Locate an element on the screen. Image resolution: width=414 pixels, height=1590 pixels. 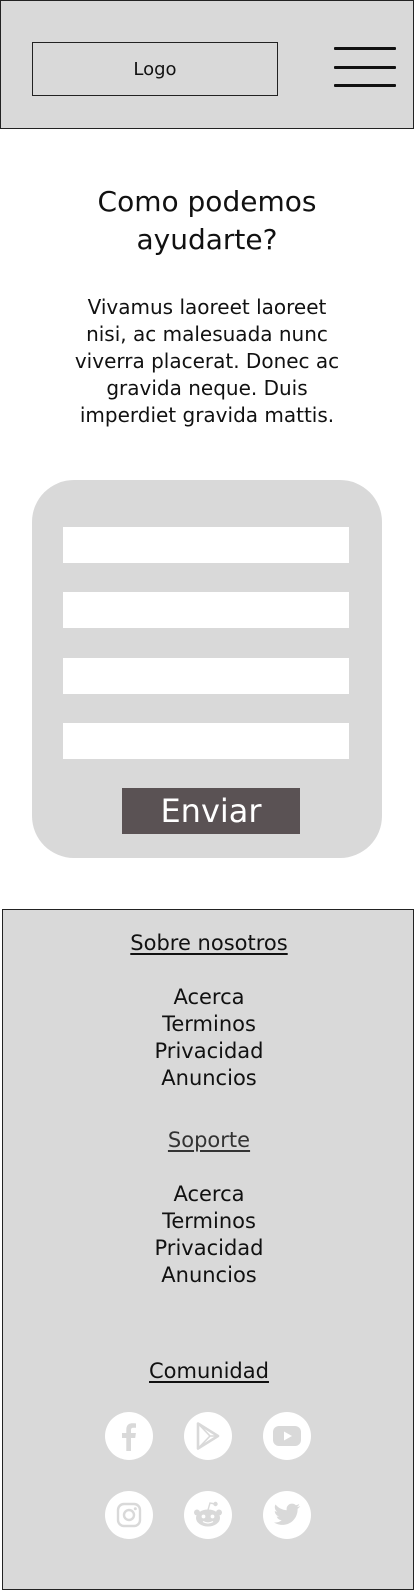
instagram-icon is located at coordinates (129, 1515).